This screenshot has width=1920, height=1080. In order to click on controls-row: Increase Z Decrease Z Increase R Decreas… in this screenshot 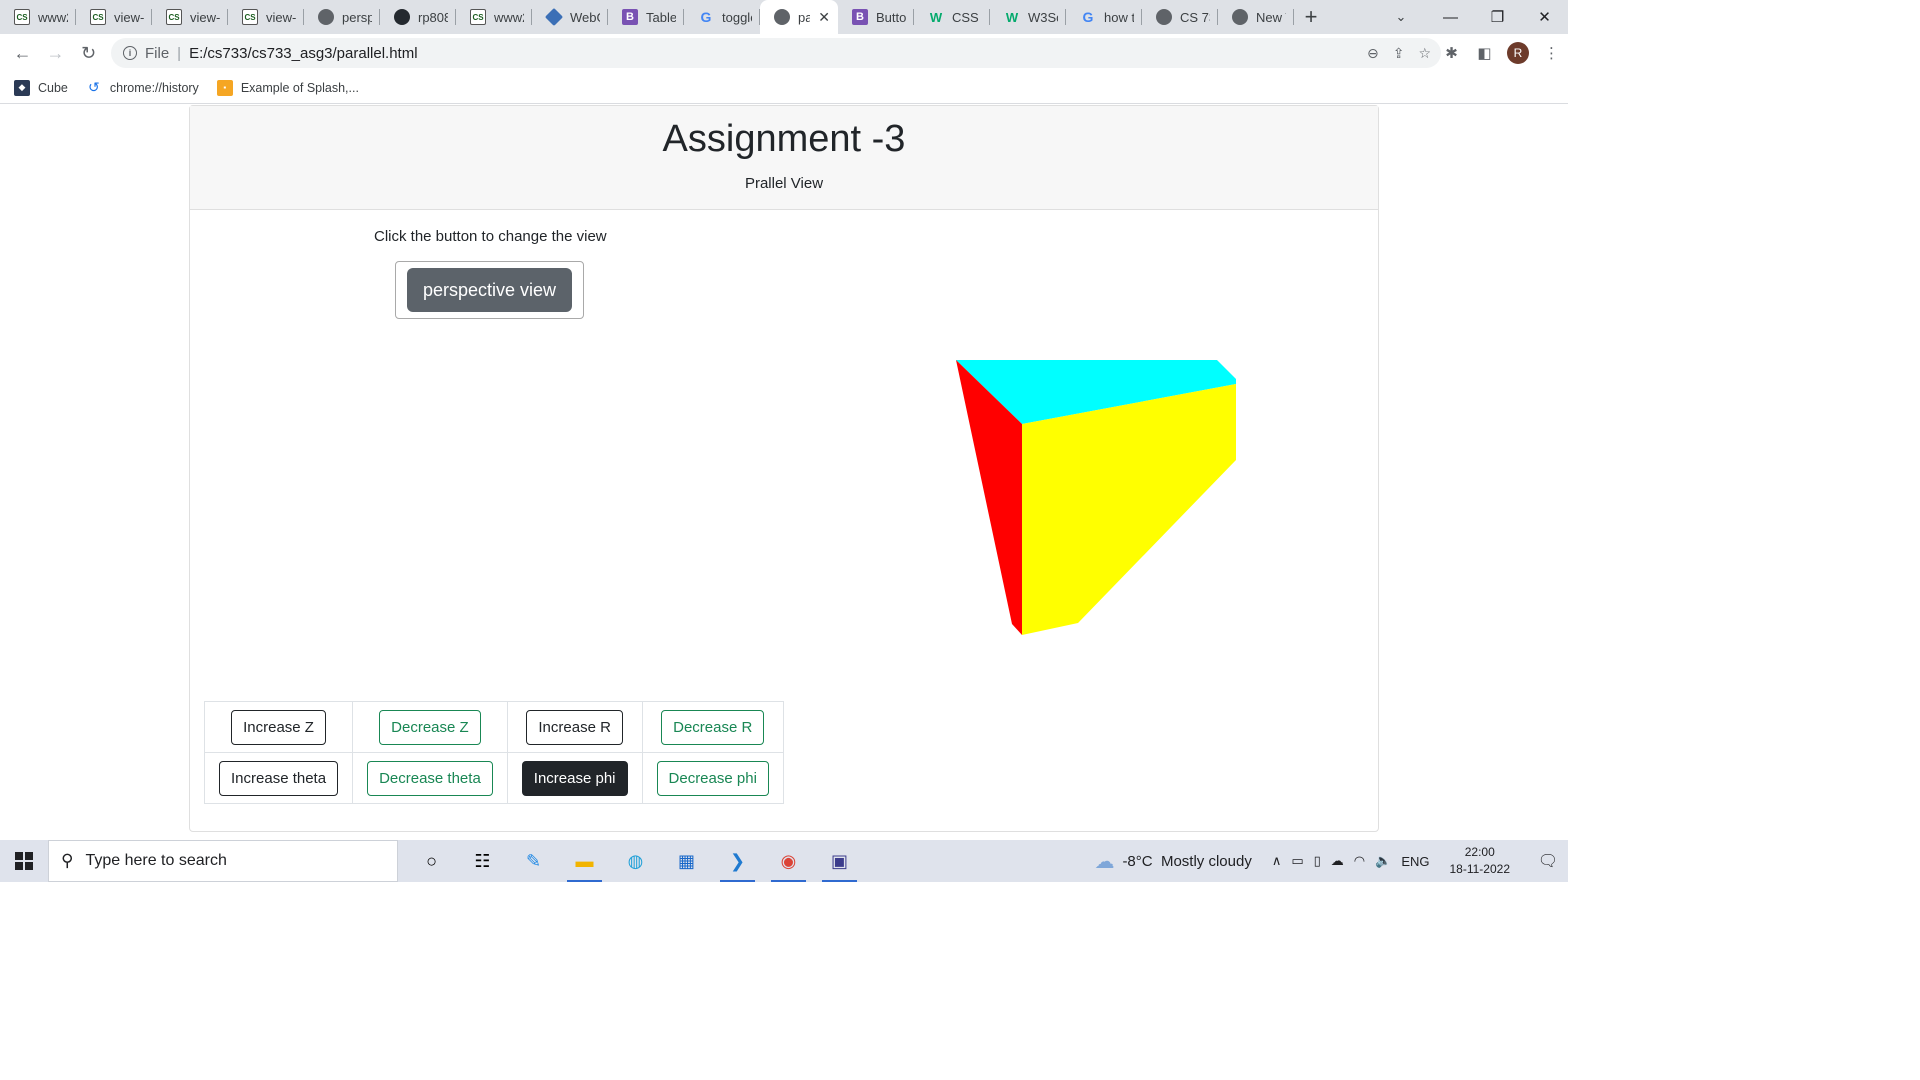, I will do `click(493, 727)`.